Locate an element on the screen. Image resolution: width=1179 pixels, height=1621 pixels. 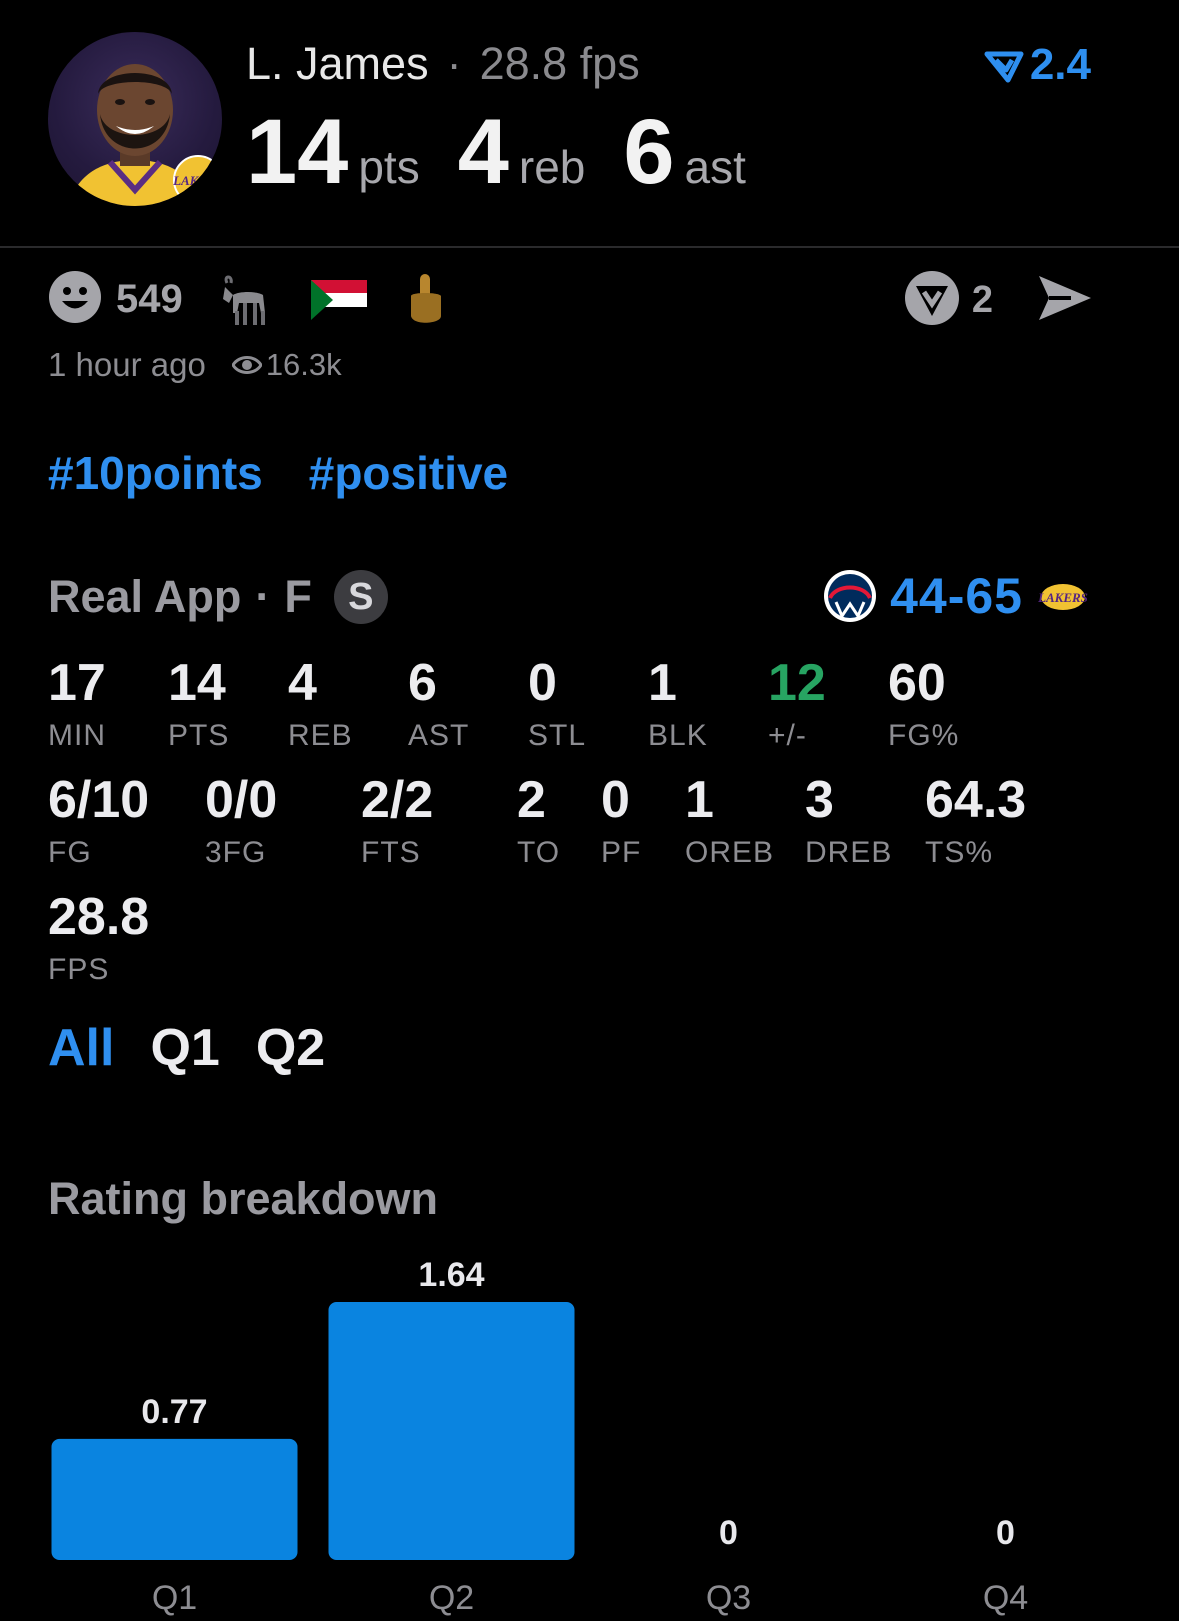
hand-gesture-icon is located at coordinates (425, 300).